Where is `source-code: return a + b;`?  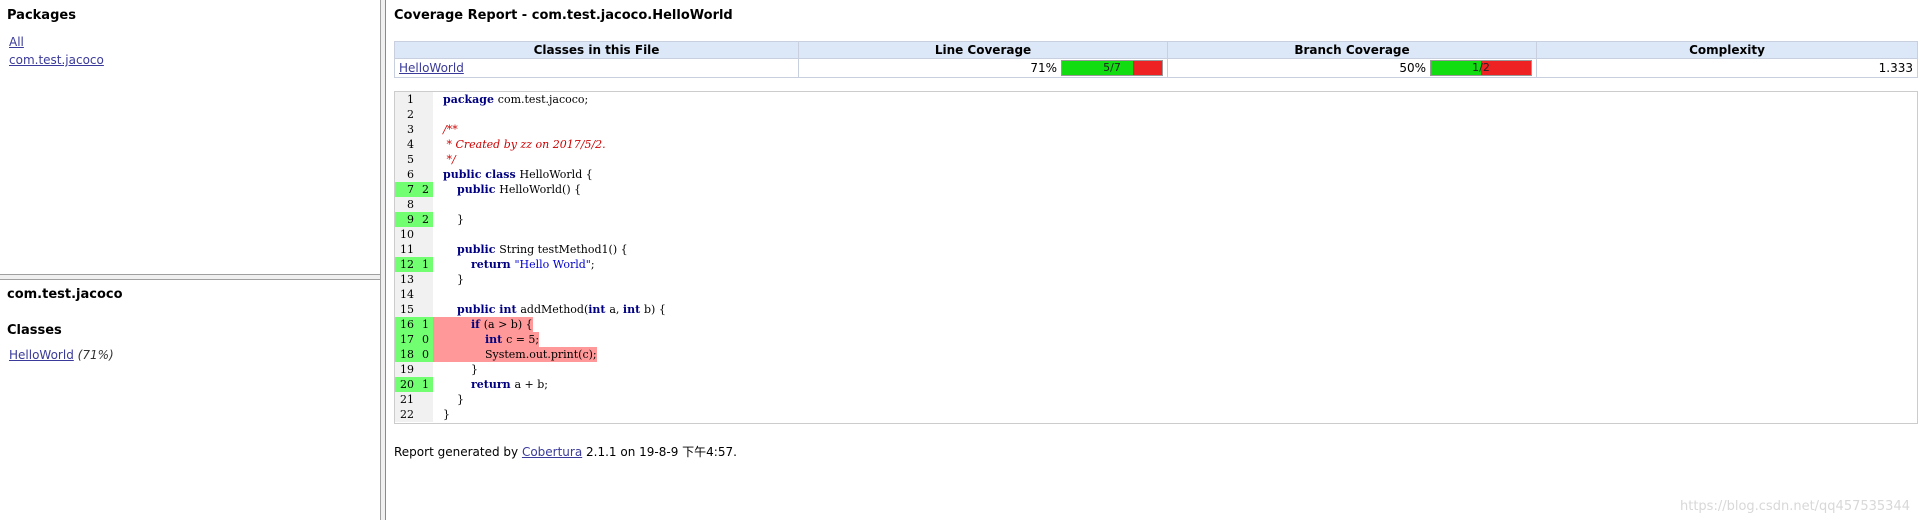
source-code: return a + b; is located at coordinates (490, 384).